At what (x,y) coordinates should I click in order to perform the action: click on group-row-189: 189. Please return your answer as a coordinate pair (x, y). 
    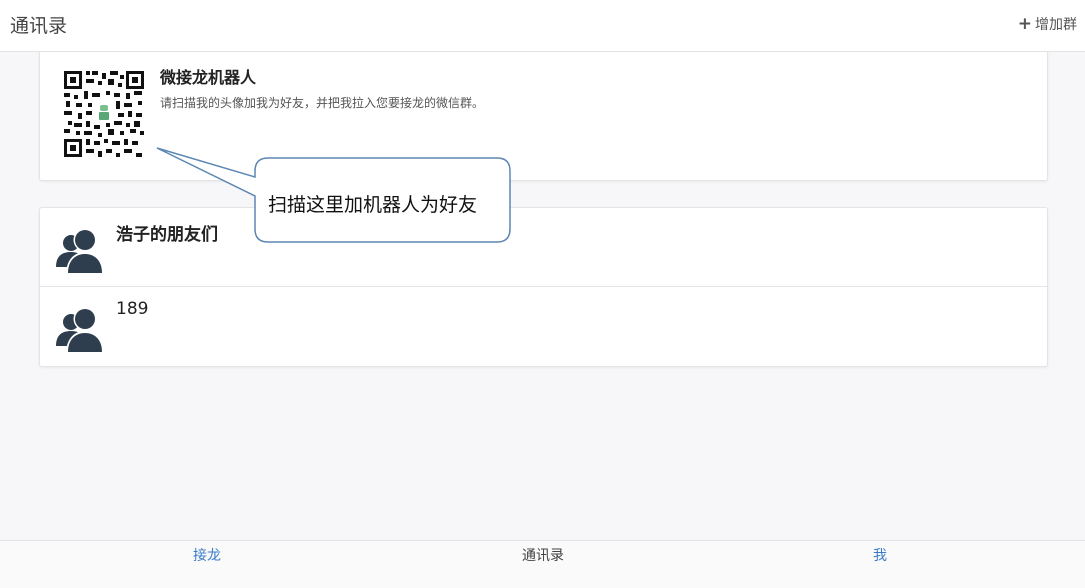
    Looking at the image, I should click on (543, 326).